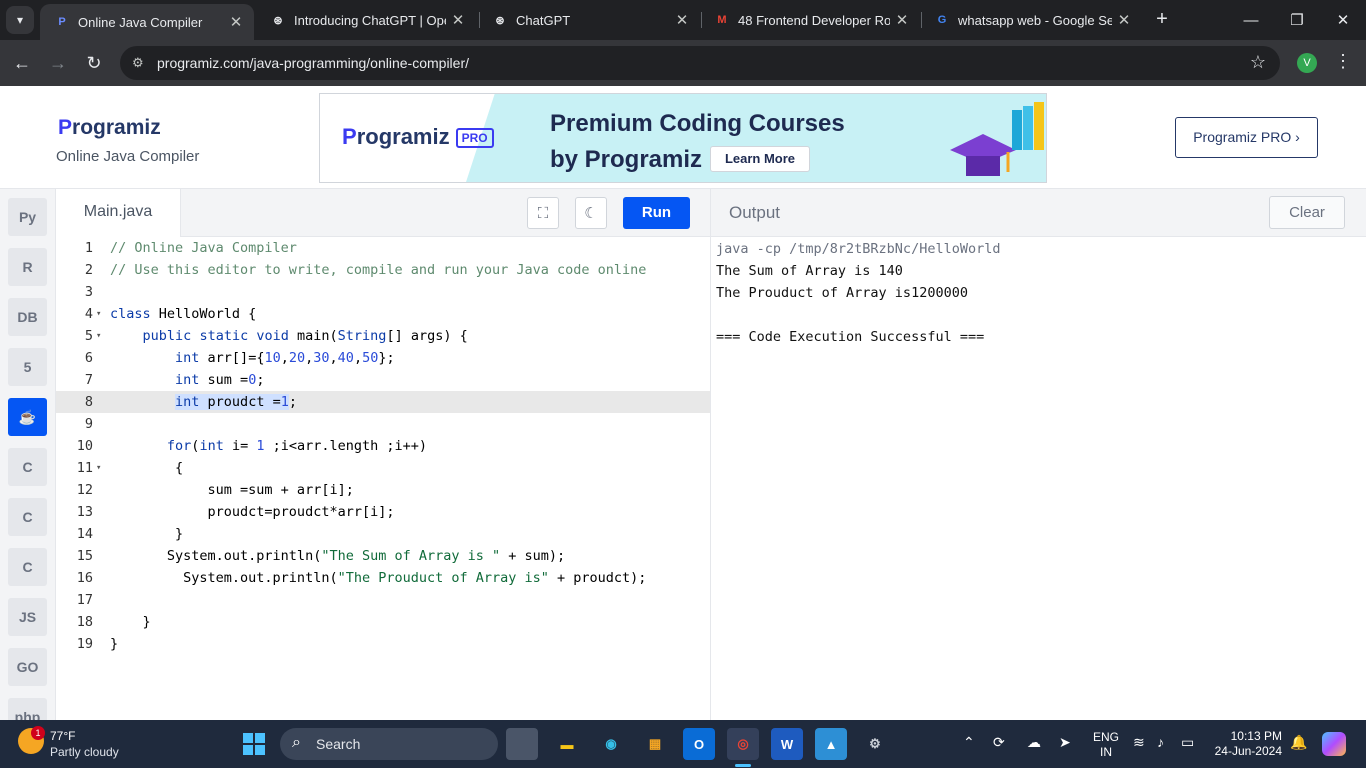  What do you see at coordinates (383, 314) in the screenshot?
I see `code-line: 4 ▾ class HelloWorld {` at bounding box center [383, 314].